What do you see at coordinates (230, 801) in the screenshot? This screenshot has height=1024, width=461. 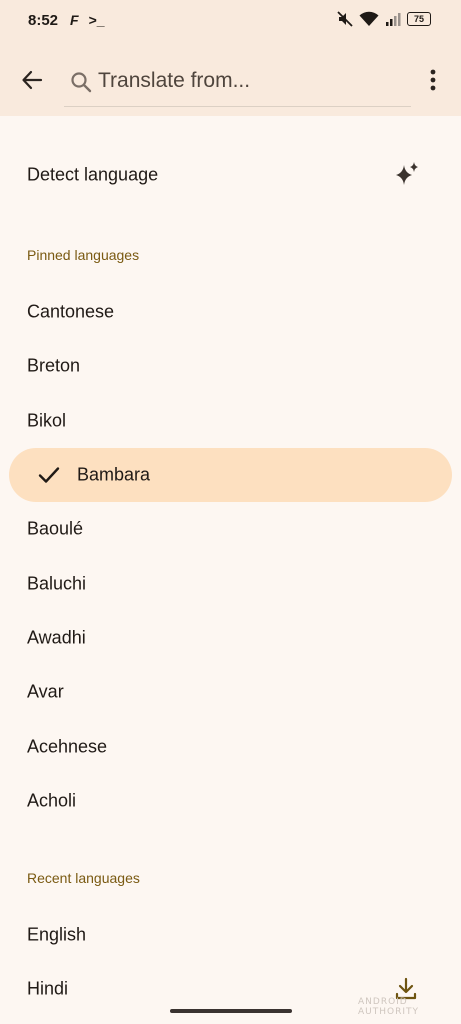 I see `language-item-acholi: Acholi` at bounding box center [230, 801].